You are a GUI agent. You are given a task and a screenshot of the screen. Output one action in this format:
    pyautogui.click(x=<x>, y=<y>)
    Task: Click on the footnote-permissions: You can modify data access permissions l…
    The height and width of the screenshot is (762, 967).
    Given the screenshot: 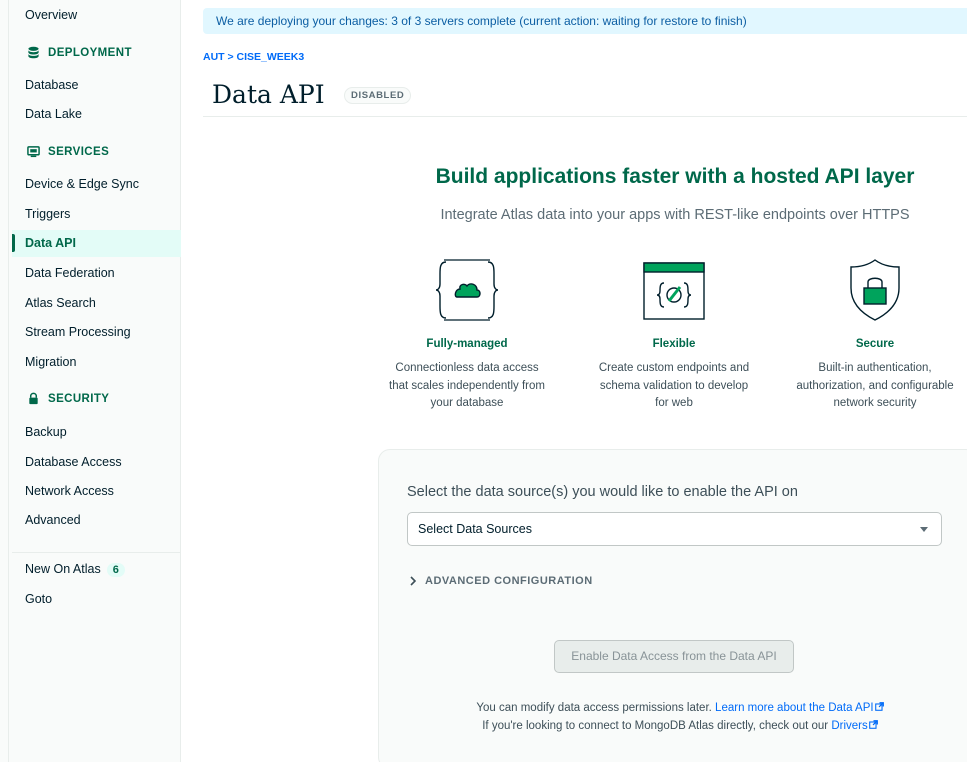 What is the action you would take?
    pyautogui.click(x=673, y=708)
    